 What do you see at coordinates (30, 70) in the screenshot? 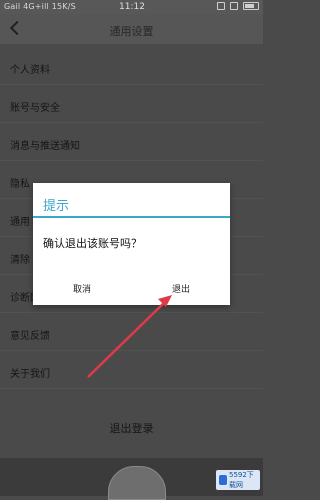
I see `settings-item-label: 个人资料` at bounding box center [30, 70].